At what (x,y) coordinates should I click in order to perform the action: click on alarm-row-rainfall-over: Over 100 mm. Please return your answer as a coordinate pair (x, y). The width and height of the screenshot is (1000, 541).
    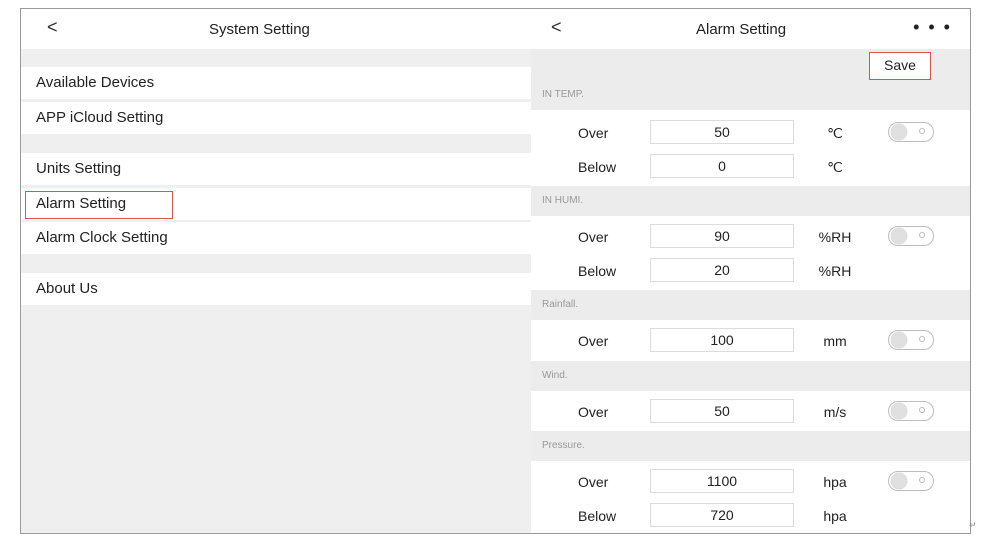
    Looking at the image, I should click on (750, 341).